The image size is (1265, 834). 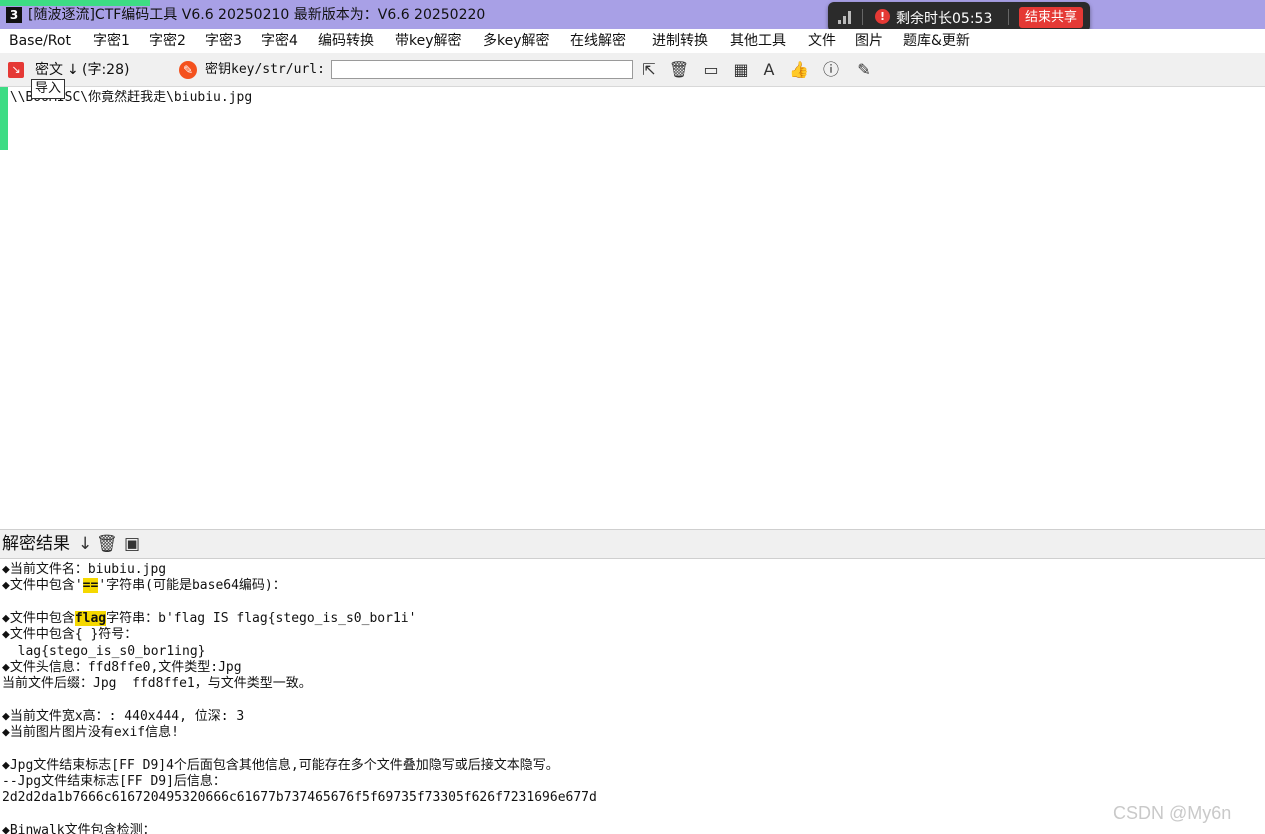 I want to click on result-line: ◆文件头信息：ffd8ffe0,文件类型:Jpg, so click(x=122, y=668).